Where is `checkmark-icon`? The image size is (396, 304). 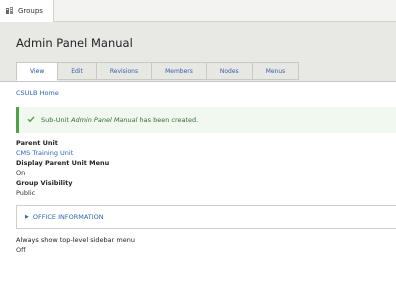
checkmark-icon is located at coordinates (31, 120).